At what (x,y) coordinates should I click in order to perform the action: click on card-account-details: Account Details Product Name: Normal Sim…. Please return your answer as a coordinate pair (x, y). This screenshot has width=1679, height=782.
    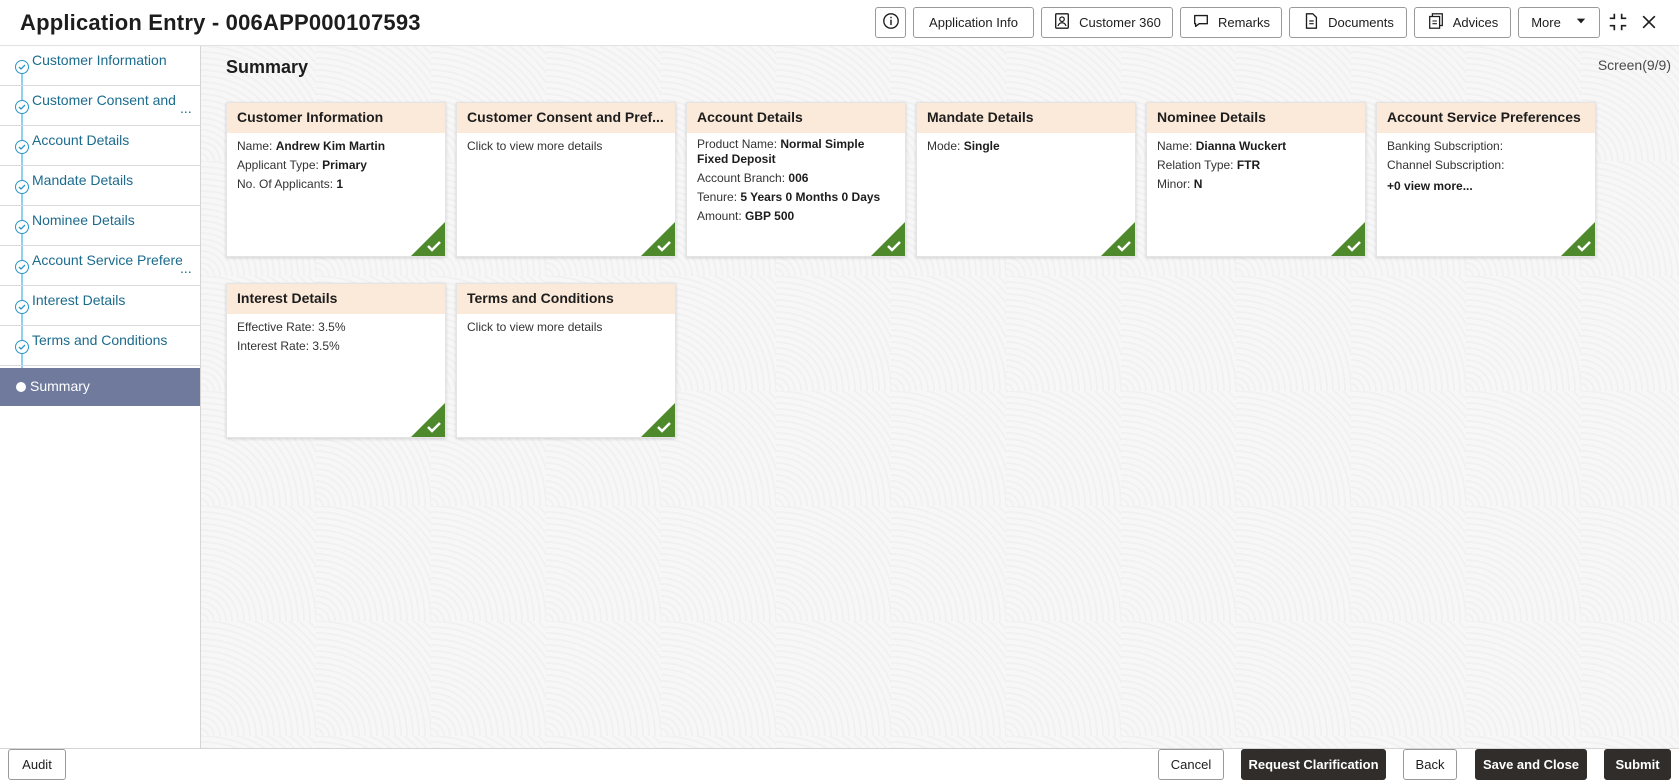
    Looking at the image, I should click on (796, 179).